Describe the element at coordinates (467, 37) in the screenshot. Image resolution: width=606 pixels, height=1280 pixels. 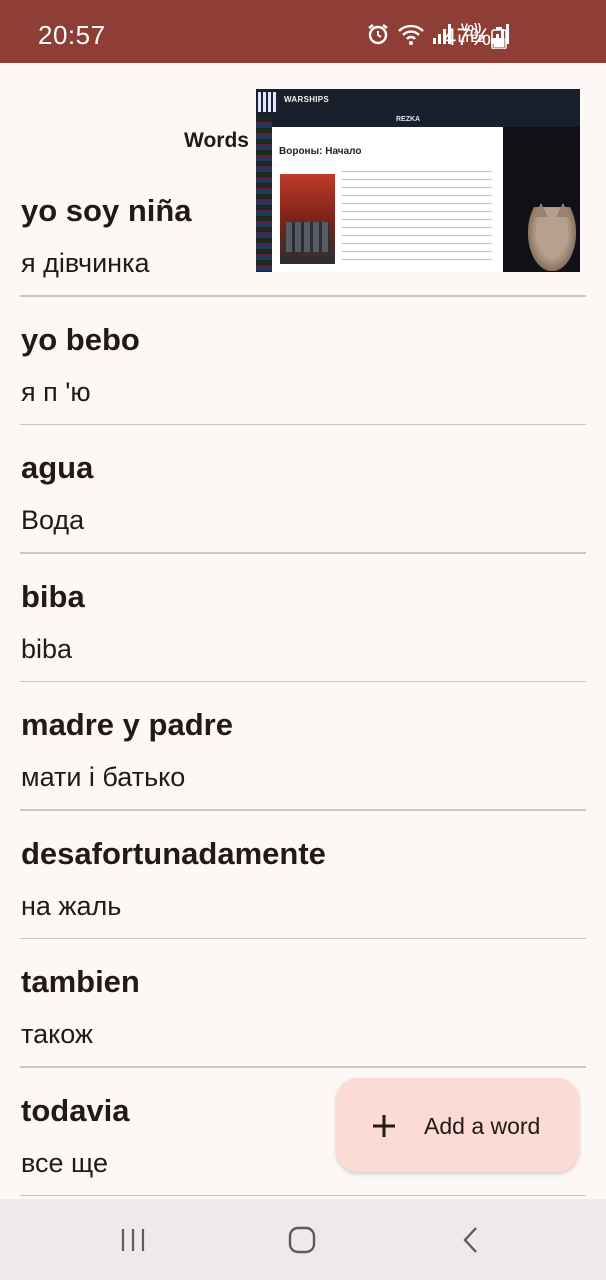
I see `battery-percentage: 47%` at that location.